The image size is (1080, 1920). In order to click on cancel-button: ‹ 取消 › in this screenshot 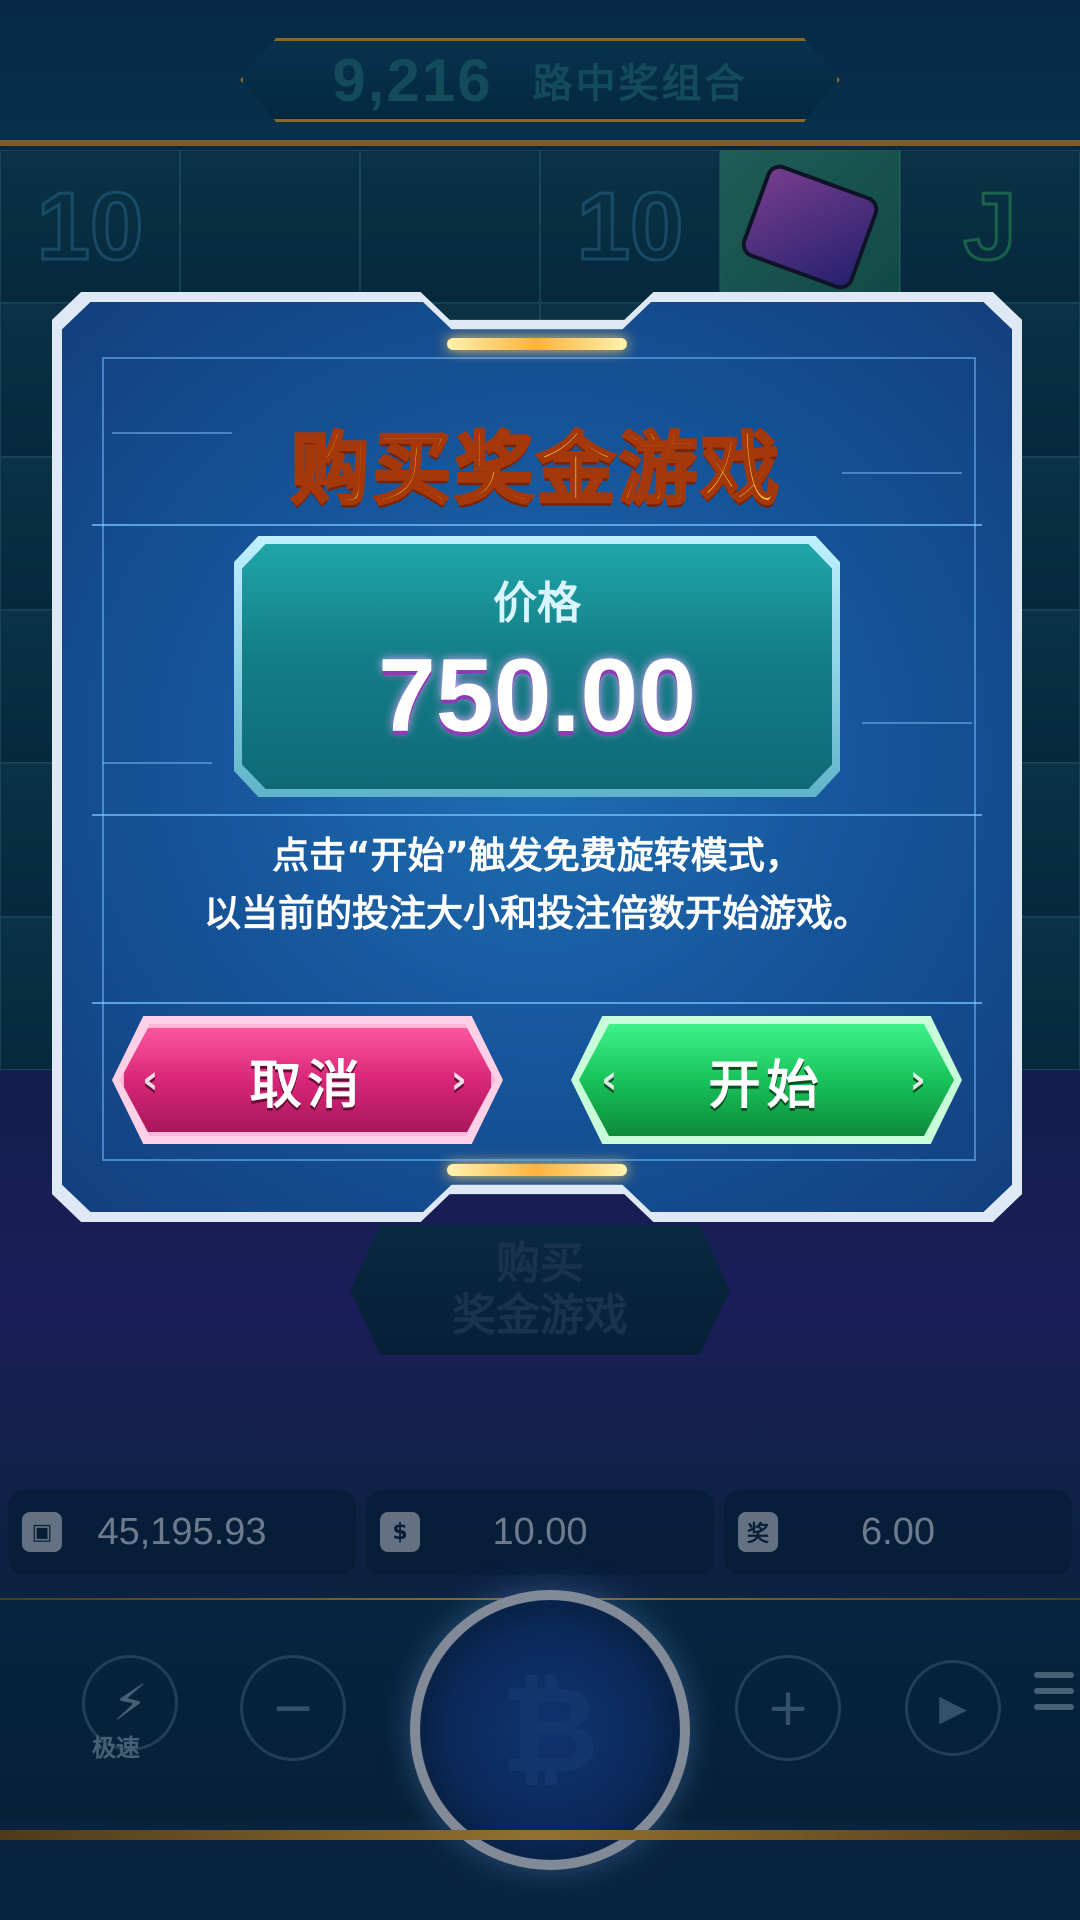, I will do `click(307, 1080)`.